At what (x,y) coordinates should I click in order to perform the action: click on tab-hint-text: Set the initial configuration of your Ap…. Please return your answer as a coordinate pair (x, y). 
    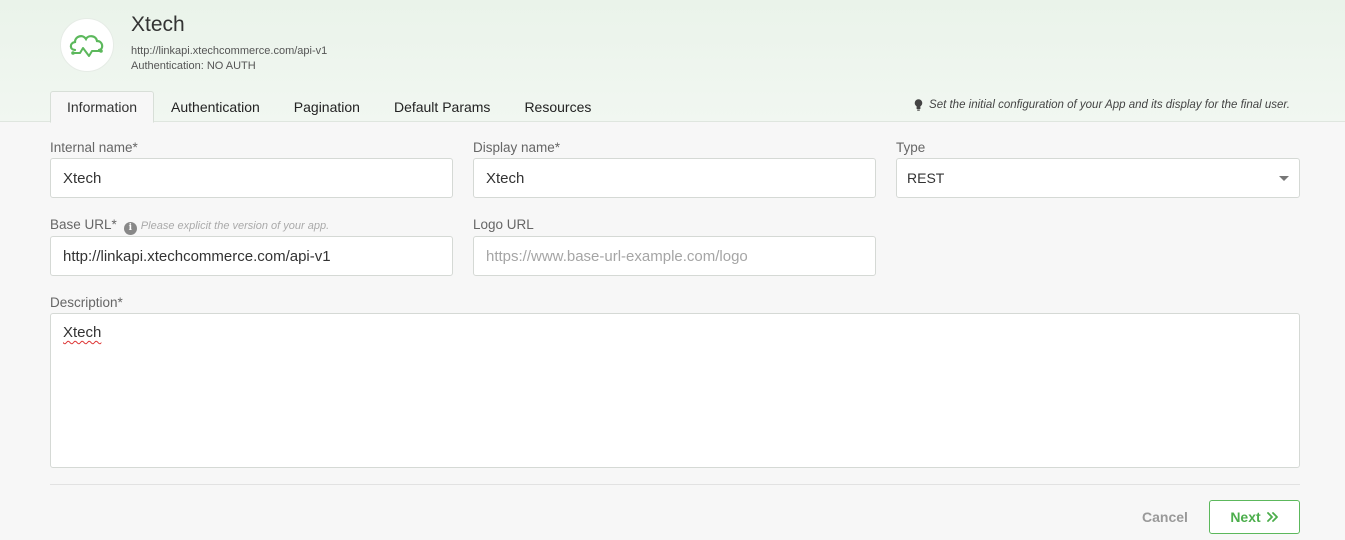
    Looking at the image, I should click on (1109, 105).